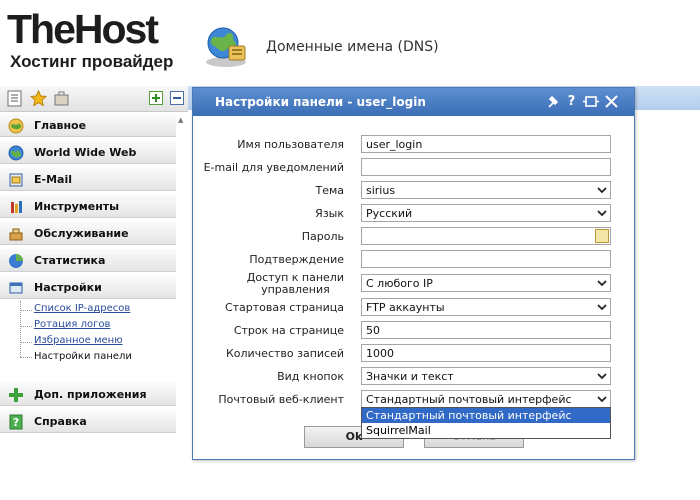 Image resolution: width=700 pixels, height=500 pixels. Describe the element at coordinates (486, 144) in the screenshot. I see `username-field: user_login` at that location.